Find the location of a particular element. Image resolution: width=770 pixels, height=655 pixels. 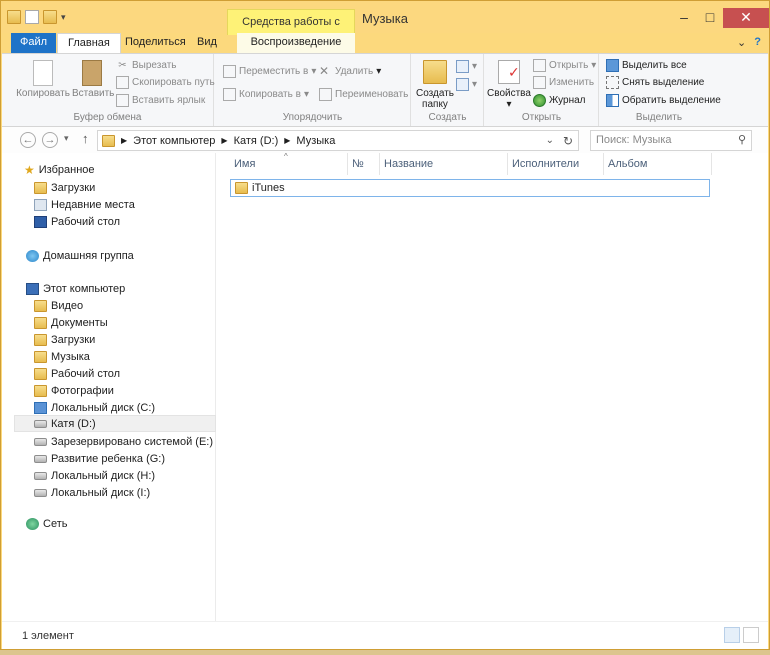

file-name: iTunes is located at coordinates (268, 188).